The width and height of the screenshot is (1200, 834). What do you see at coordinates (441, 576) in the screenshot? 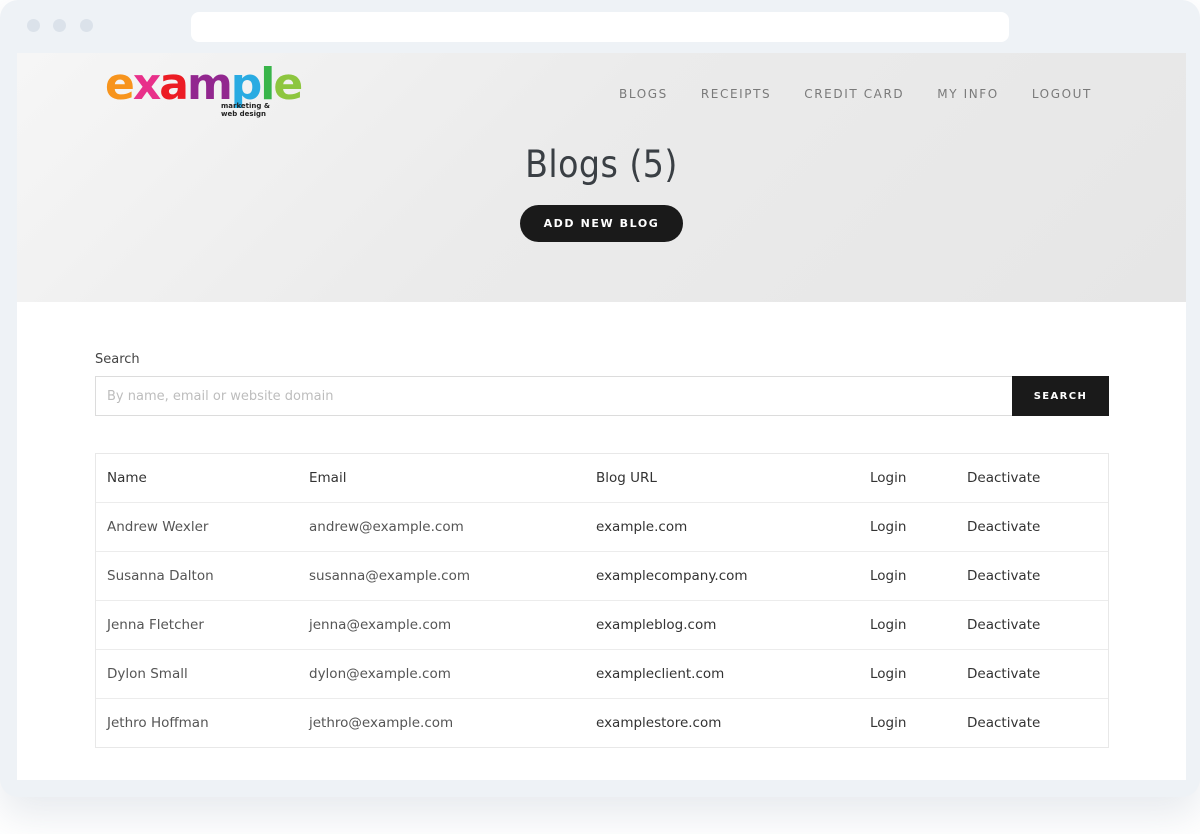
I see `cell-email: susanna@example.com` at bounding box center [441, 576].